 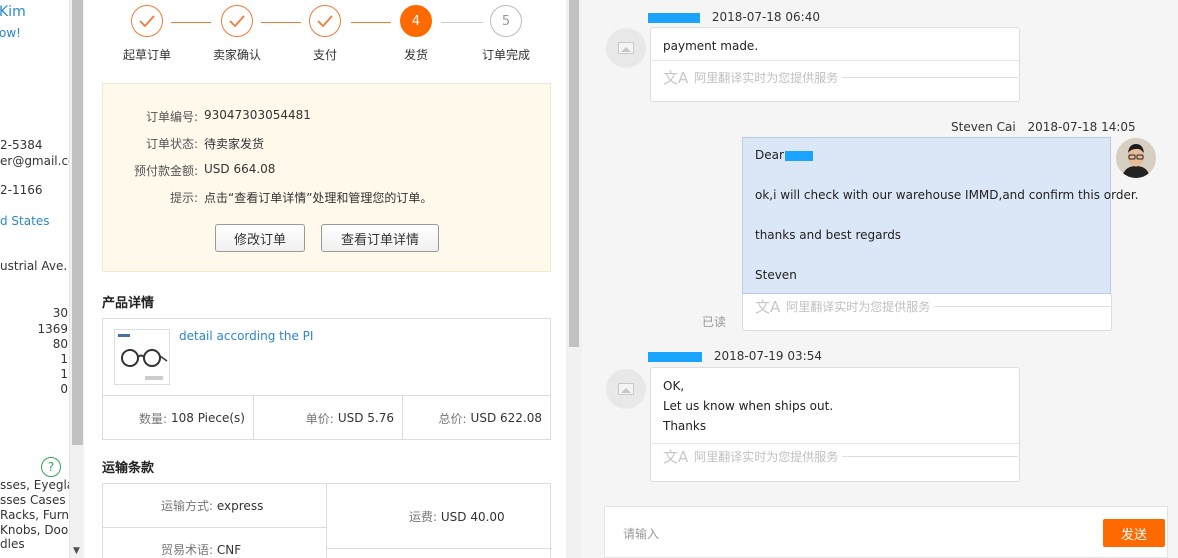 What do you see at coordinates (236, 55) in the screenshot?
I see `step-label: 卖家确认` at bounding box center [236, 55].